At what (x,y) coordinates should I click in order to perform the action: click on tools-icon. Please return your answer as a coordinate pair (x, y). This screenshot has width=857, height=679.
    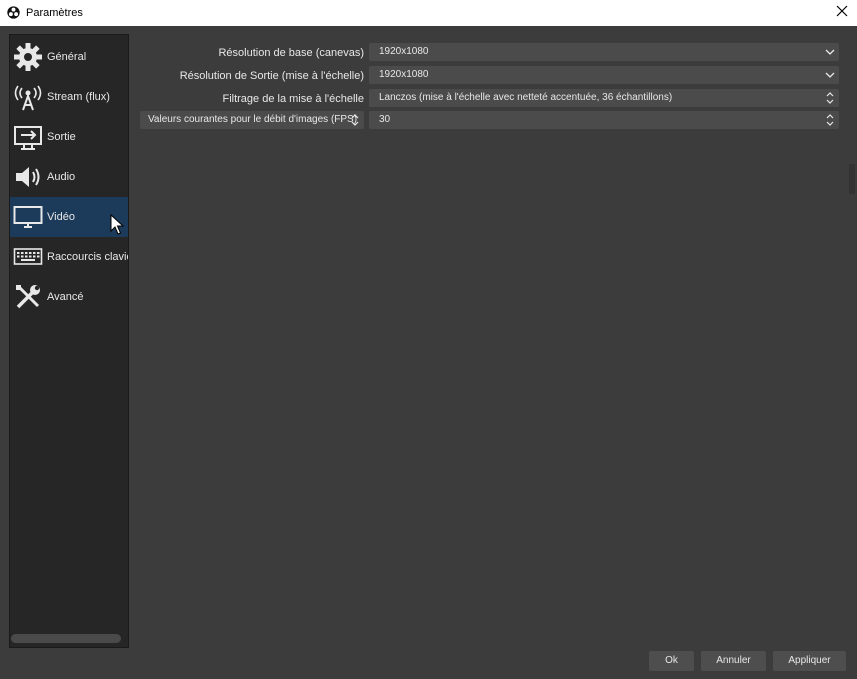
    Looking at the image, I should click on (28, 297).